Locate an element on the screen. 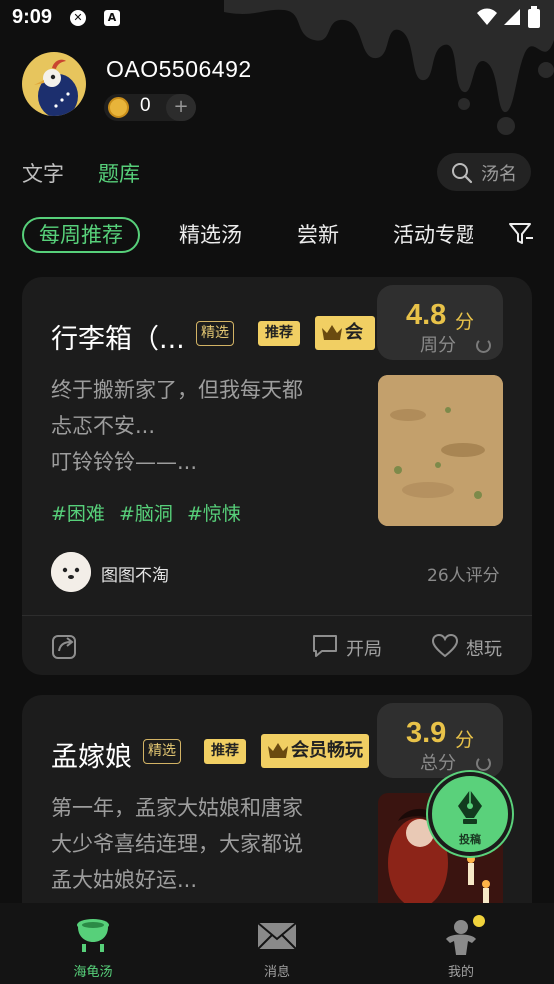 The height and width of the screenshot is (984, 554). coin-icon is located at coordinates (118, 107).